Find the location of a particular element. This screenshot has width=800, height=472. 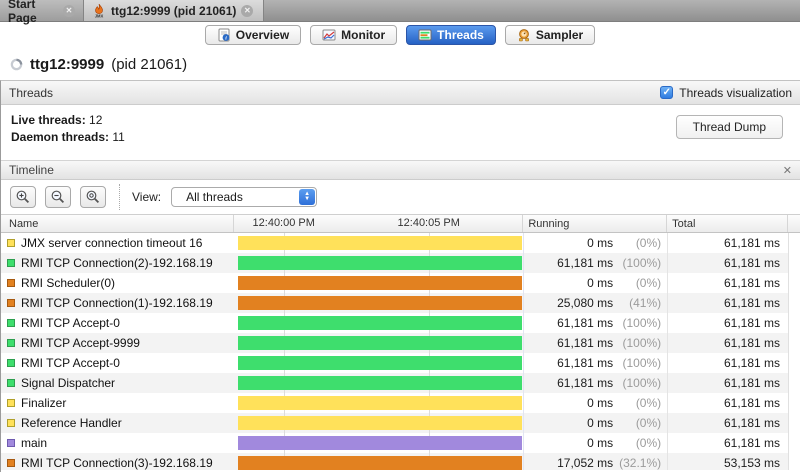

fit-width-button is located at coordinates (93, 197).